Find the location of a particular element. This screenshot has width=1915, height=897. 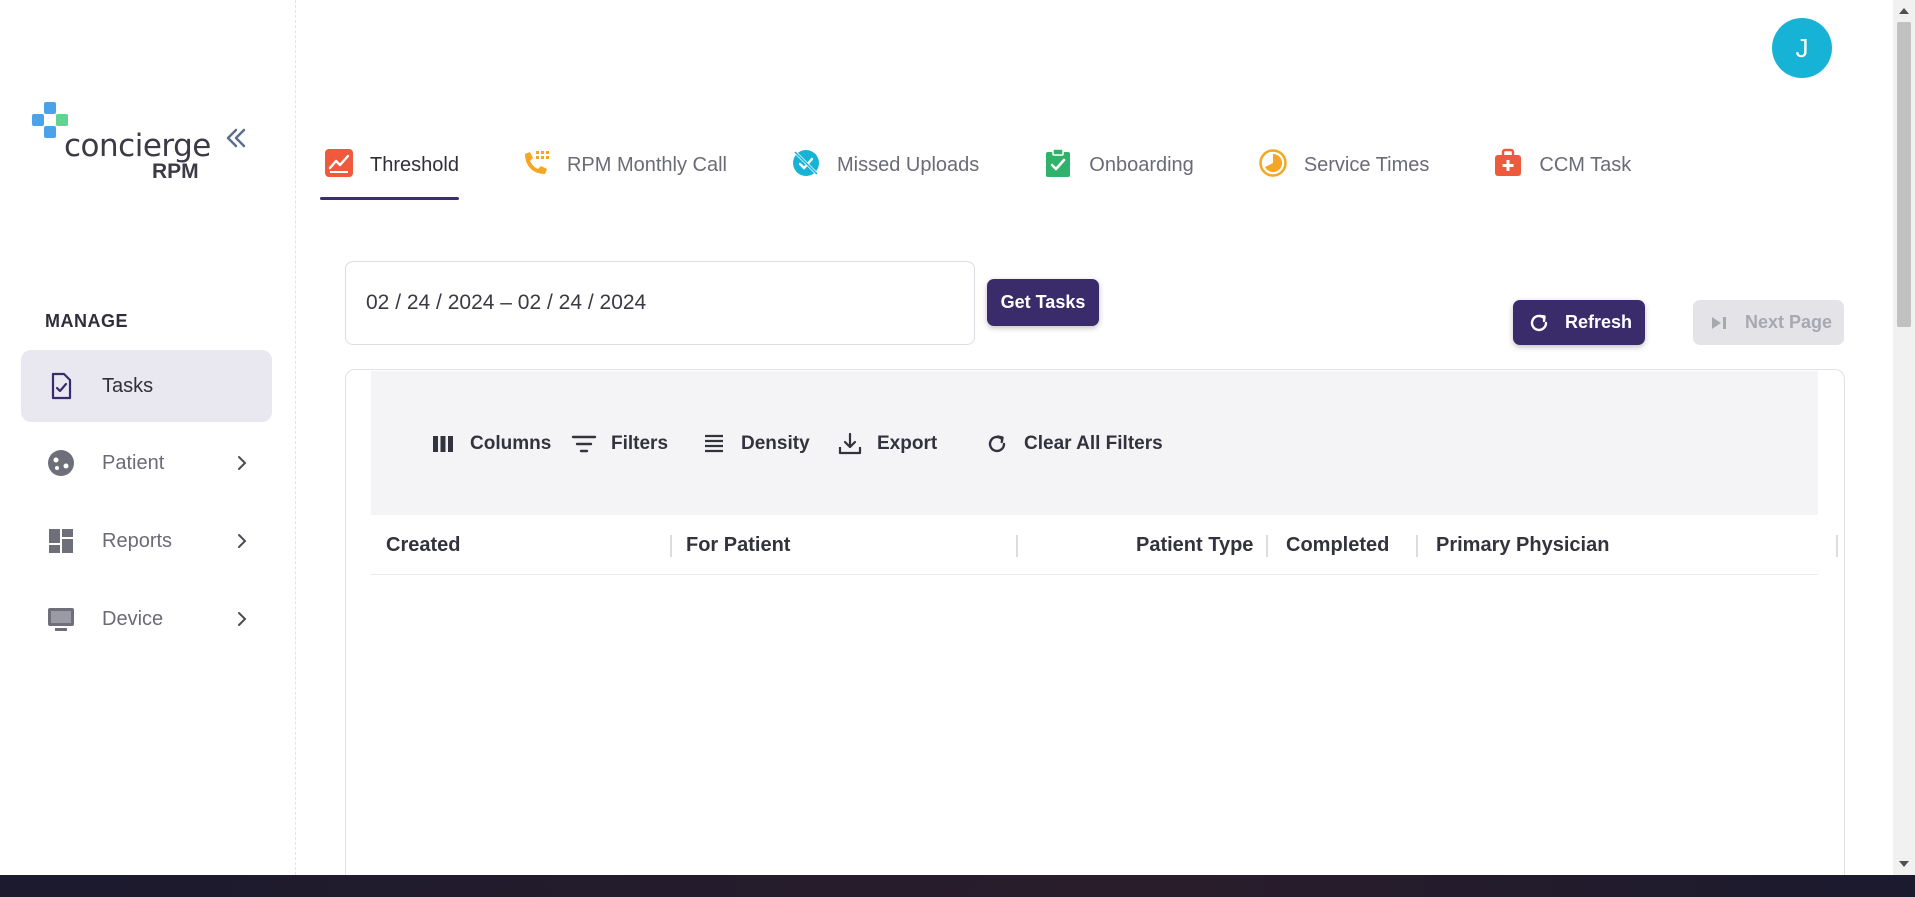

tab-label: Threshold is located at coordinates (414, 165).